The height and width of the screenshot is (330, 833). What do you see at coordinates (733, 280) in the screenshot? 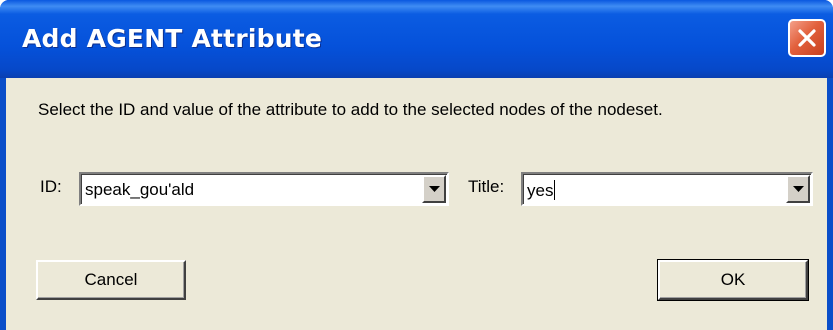
I see `ok-button: OK` at bounding box center [733, 280].